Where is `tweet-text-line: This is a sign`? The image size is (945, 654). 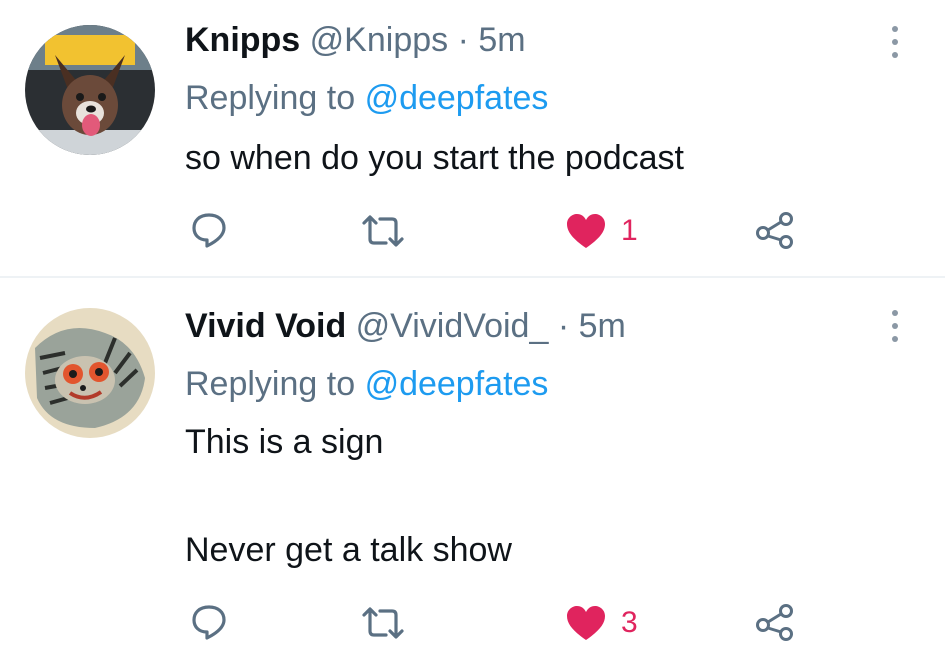
tweet-text-line: This is a sign is located at coordinates (284, 442).